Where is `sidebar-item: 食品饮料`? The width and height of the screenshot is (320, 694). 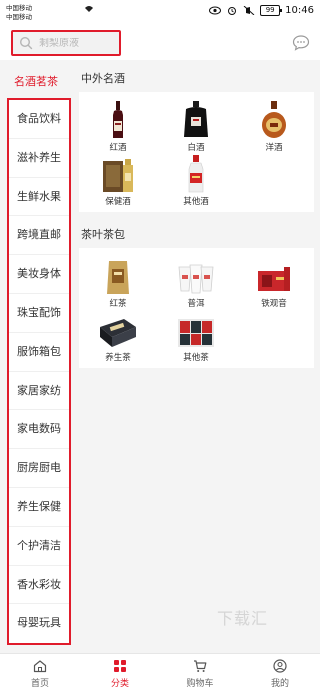 sidebar-item: 食品饮料 is located at coordinates (39, 119).